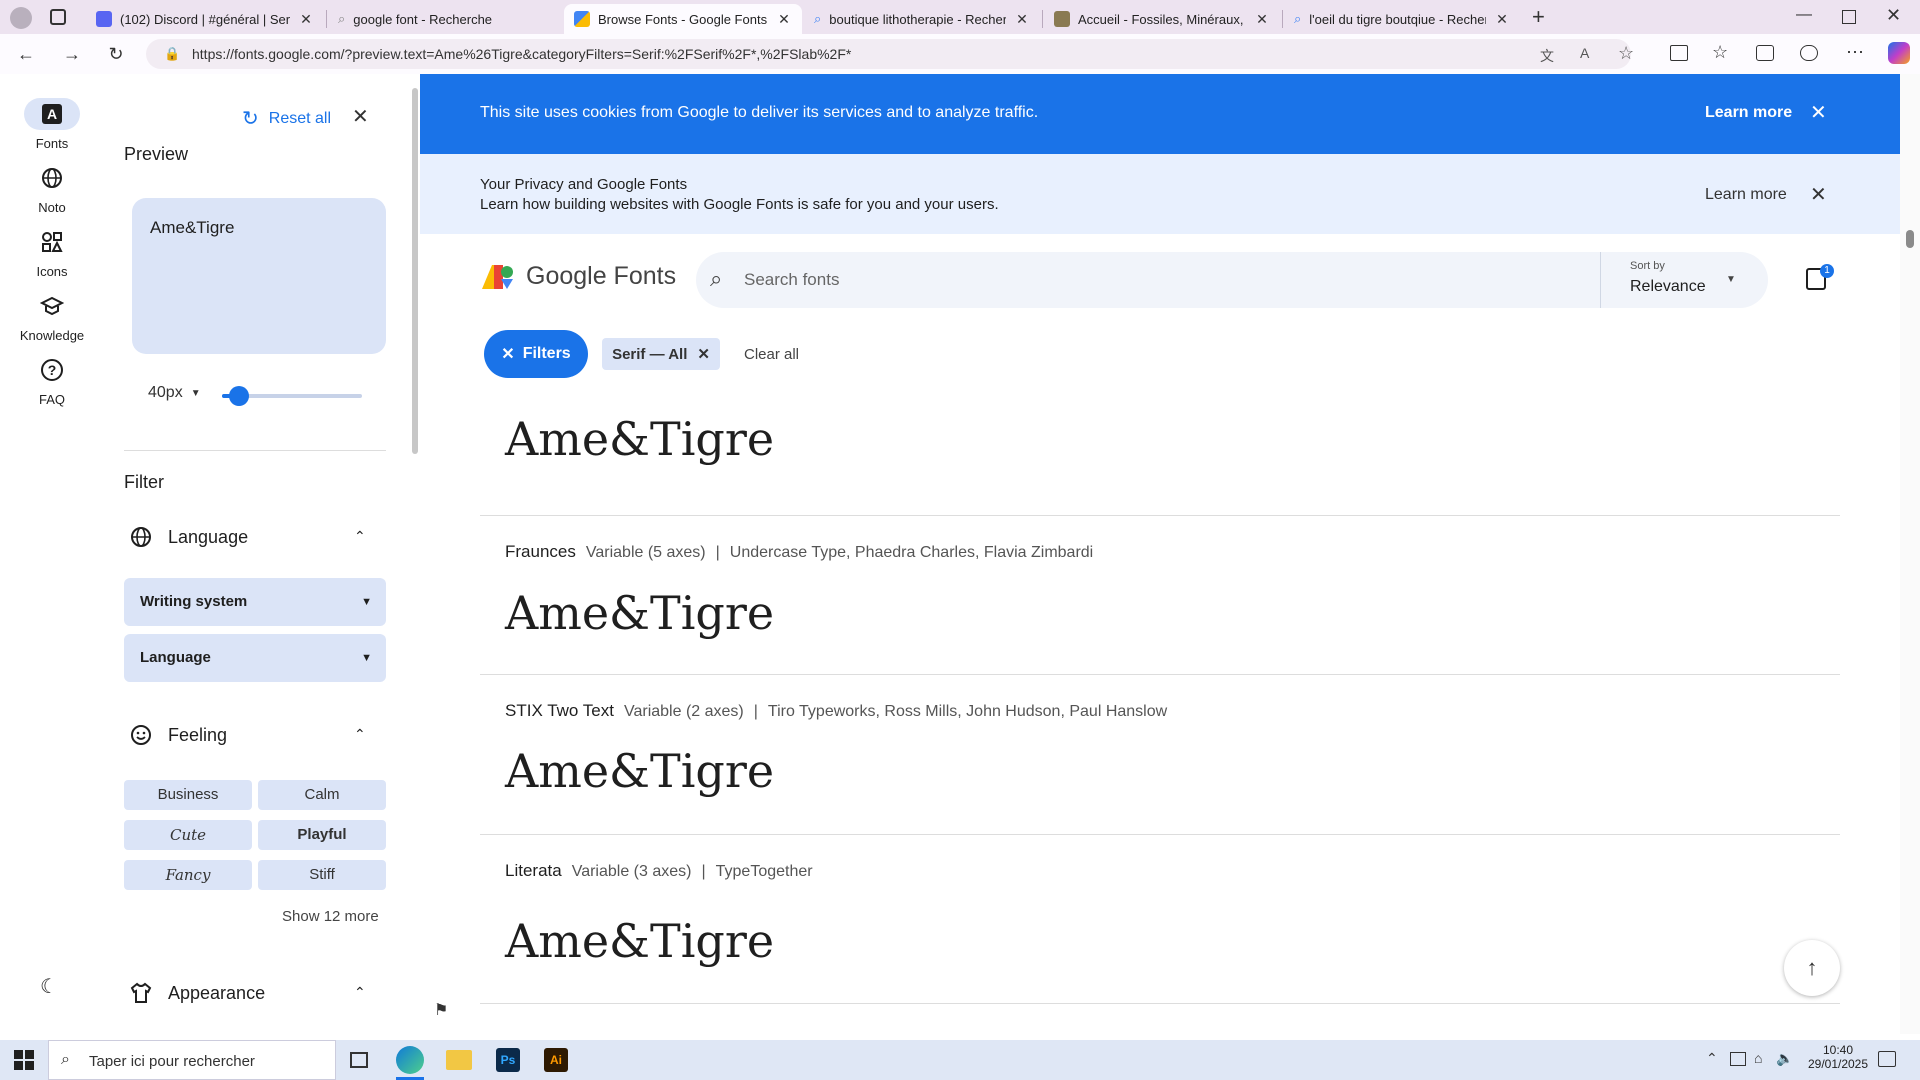 The height and width of the screenshot is (1080, 1920). What do you see at coordinates (415, 271) in the screenshot?
I see `panel-scrollbar` at bounding box center [415, 271].